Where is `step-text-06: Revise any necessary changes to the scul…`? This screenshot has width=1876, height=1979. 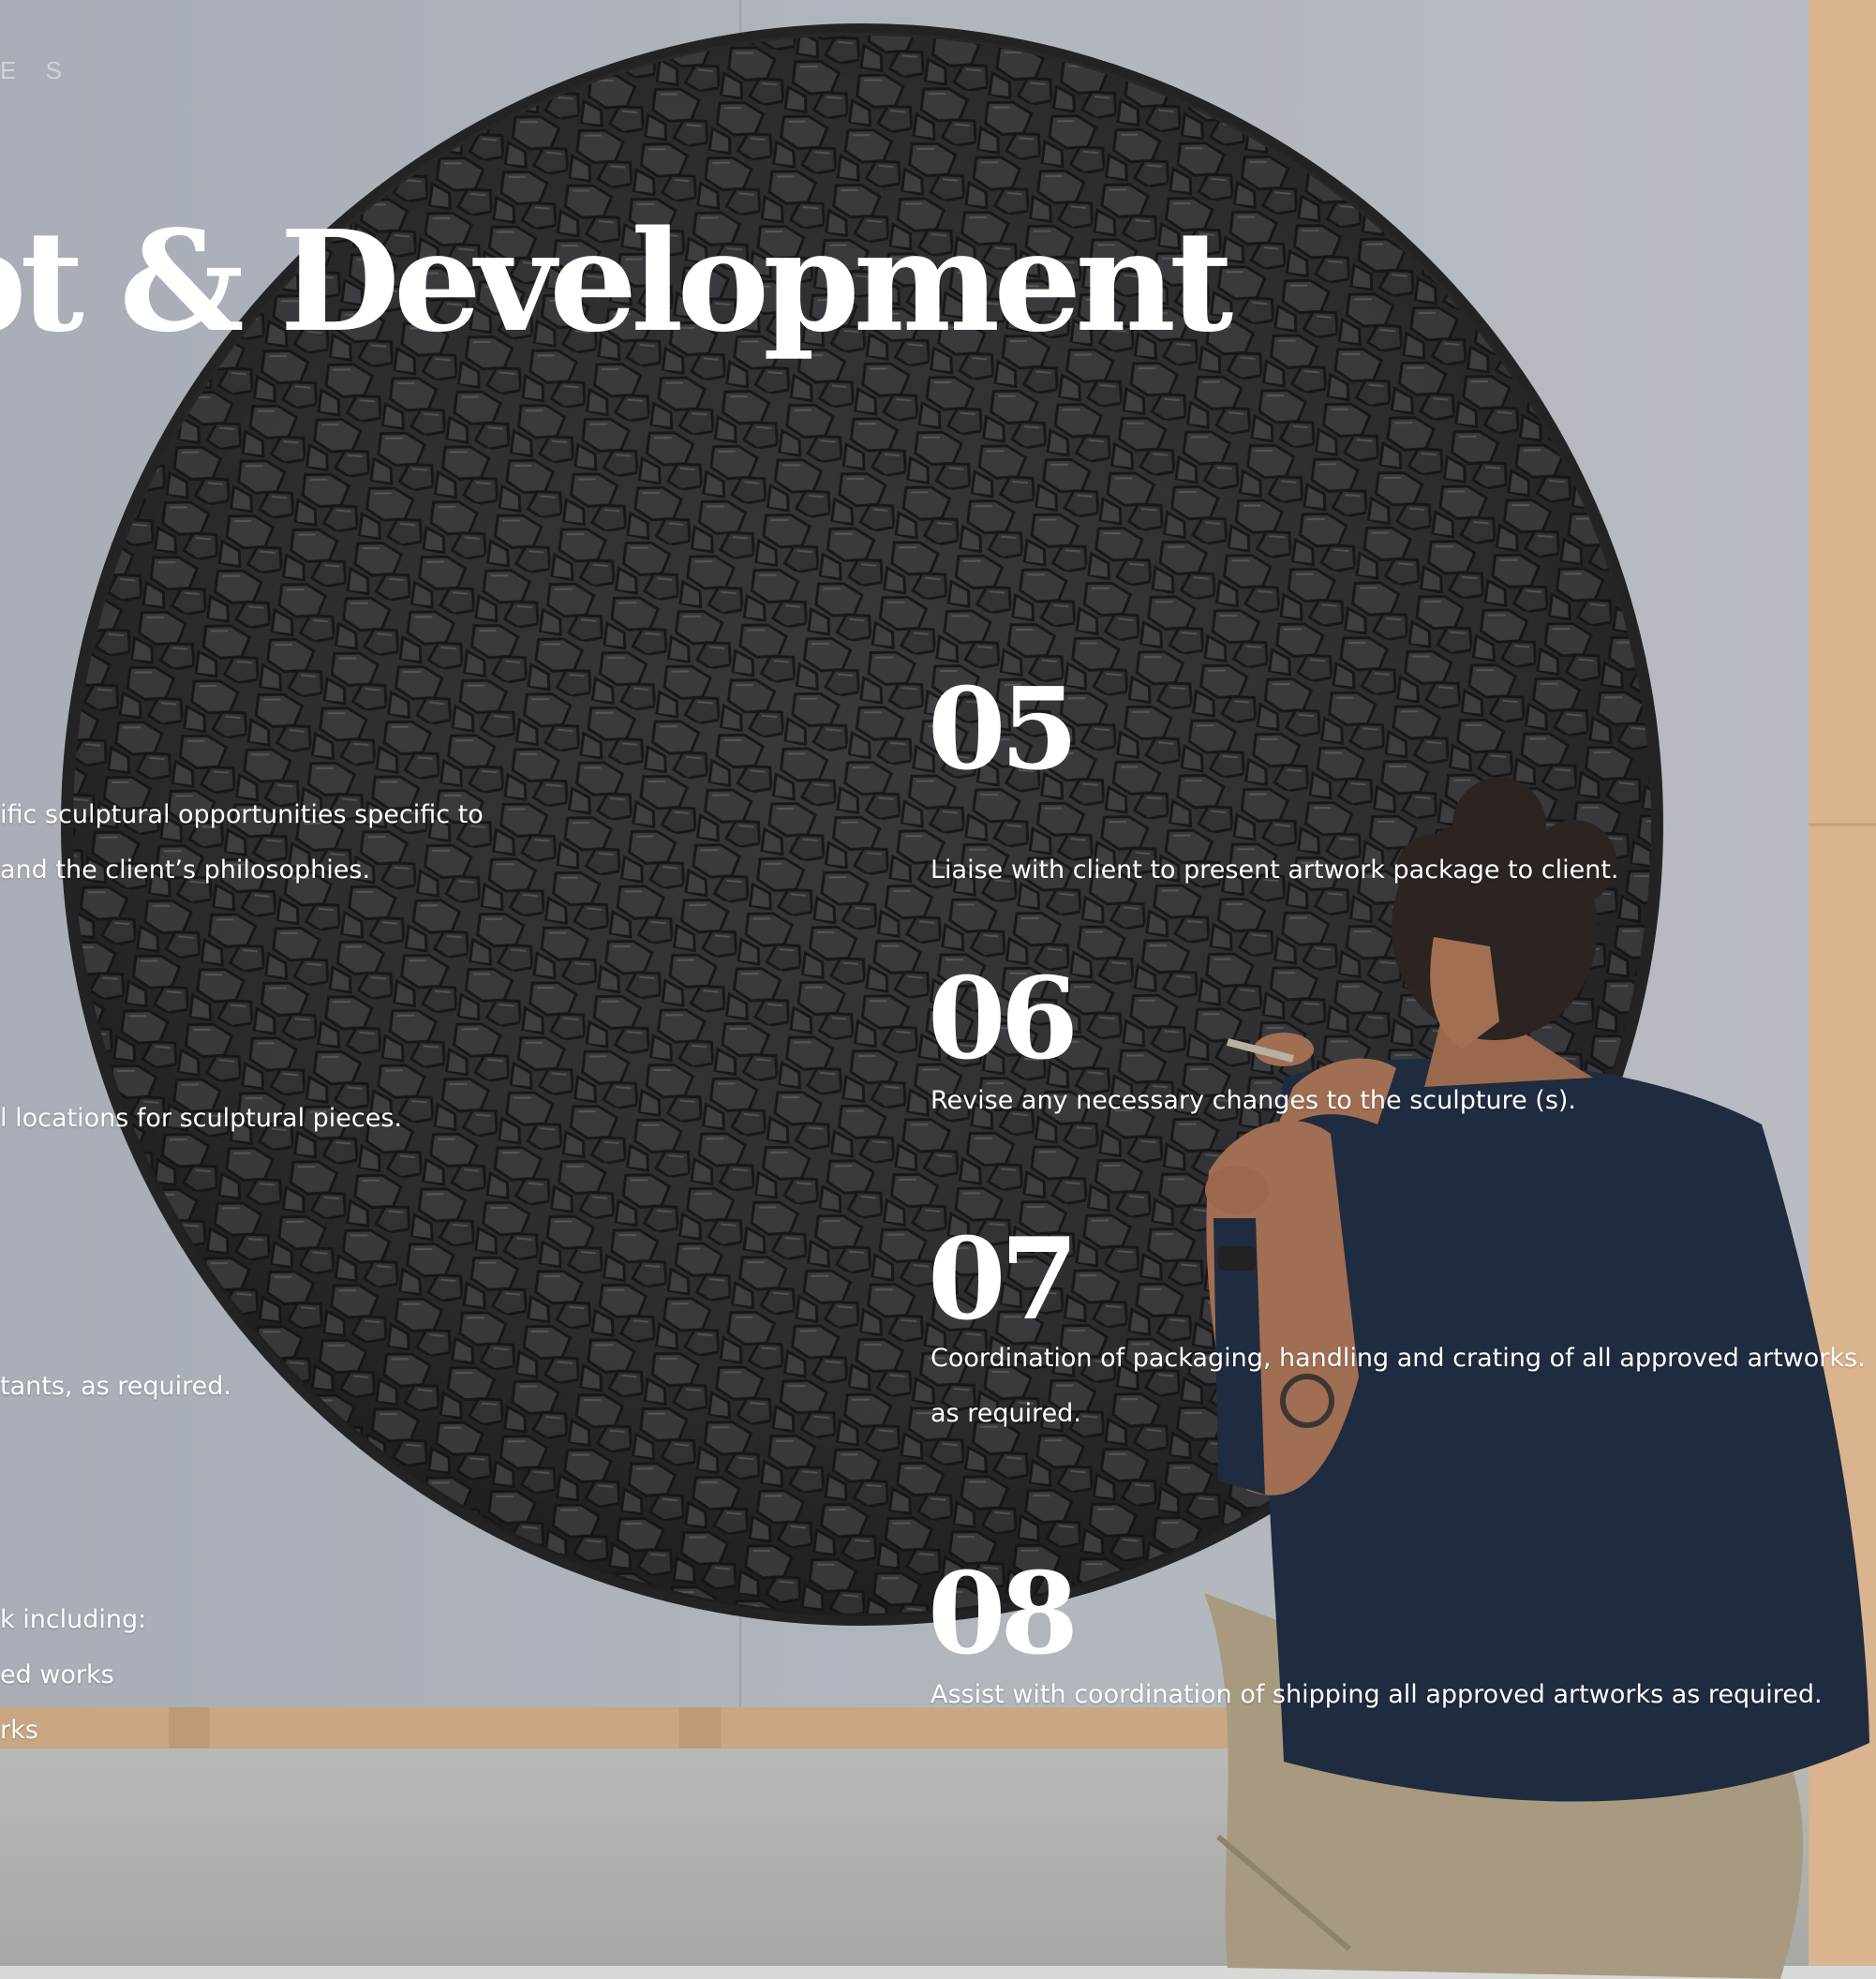 step-text-06: Revise any necessary changes to the scul… is located at coordinates (1254, 1100).